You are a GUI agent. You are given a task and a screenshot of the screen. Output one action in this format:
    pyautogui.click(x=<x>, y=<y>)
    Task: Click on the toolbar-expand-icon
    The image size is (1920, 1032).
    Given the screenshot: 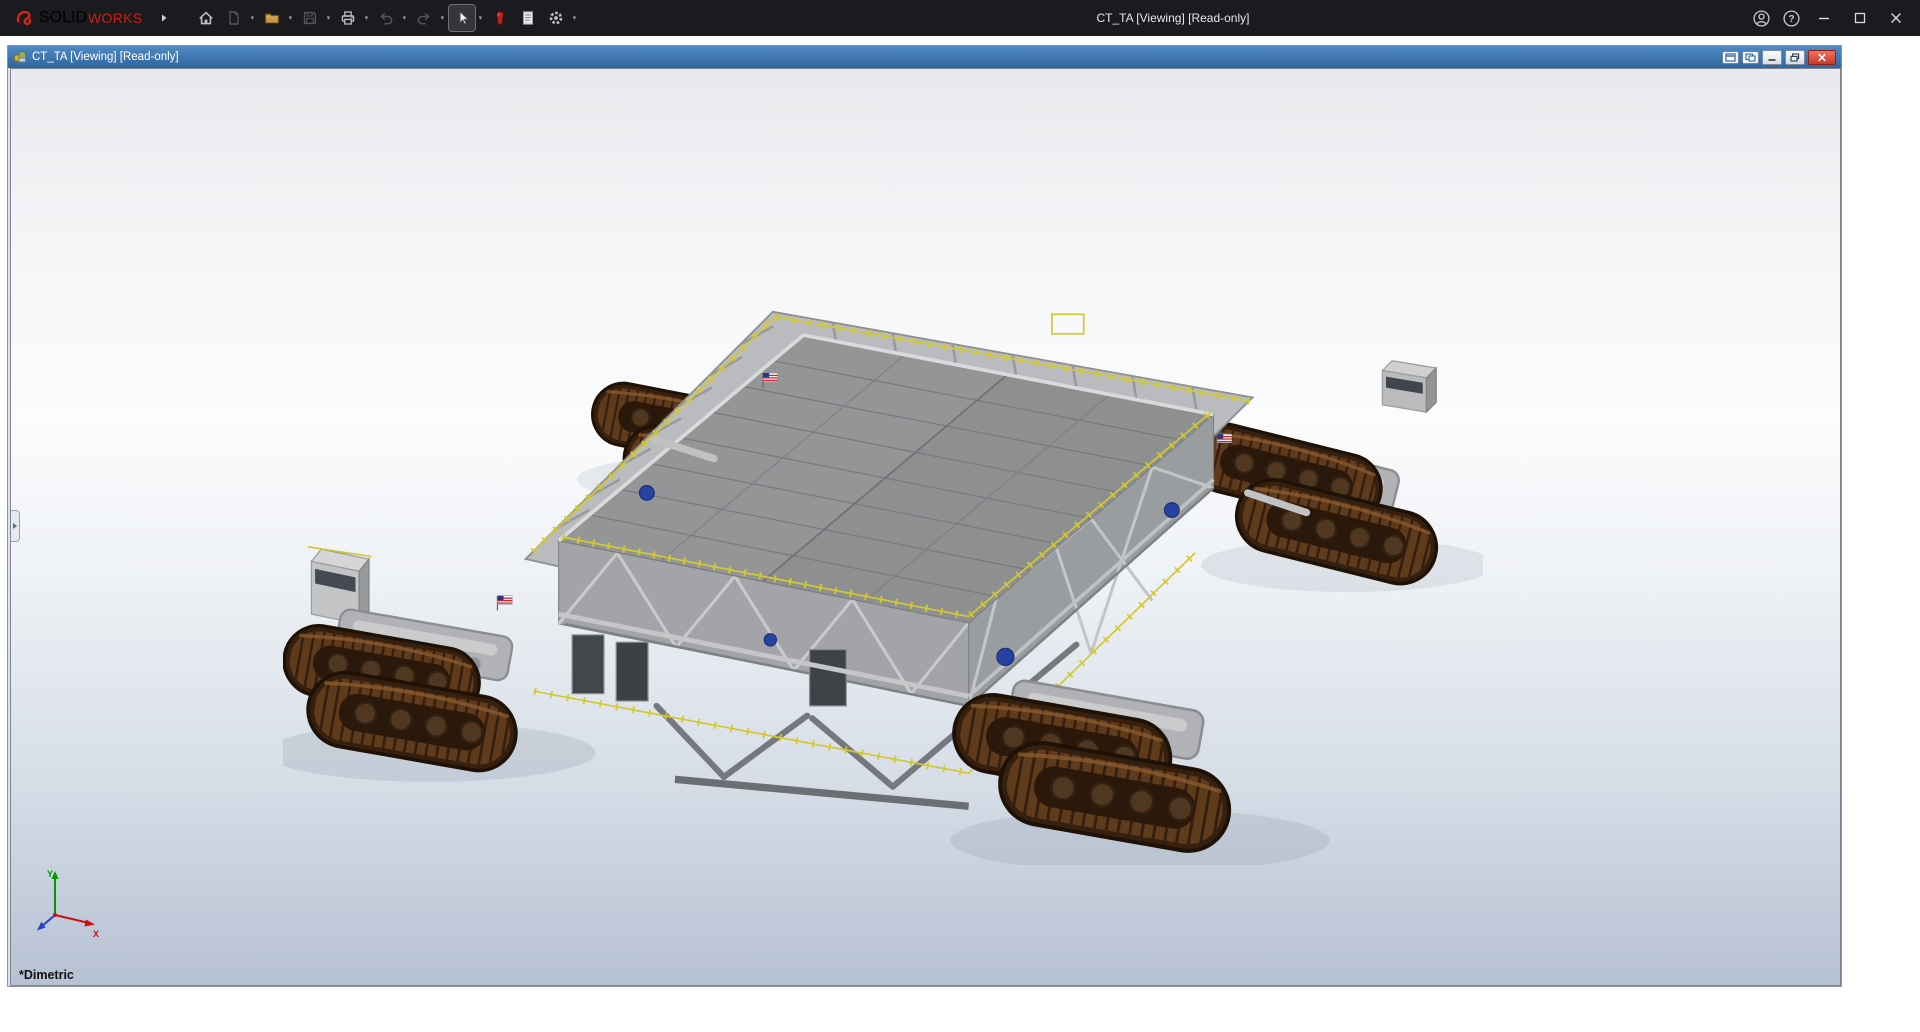 What is the action you would take?
    pyautogui.click(x=164, y=18)
    